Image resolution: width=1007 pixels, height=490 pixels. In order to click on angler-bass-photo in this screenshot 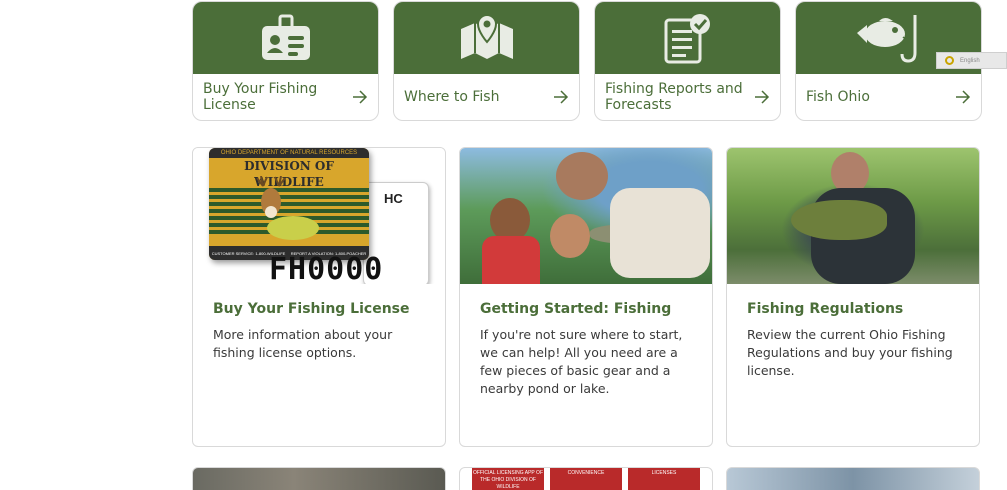, I will do `click(853, 216)`.